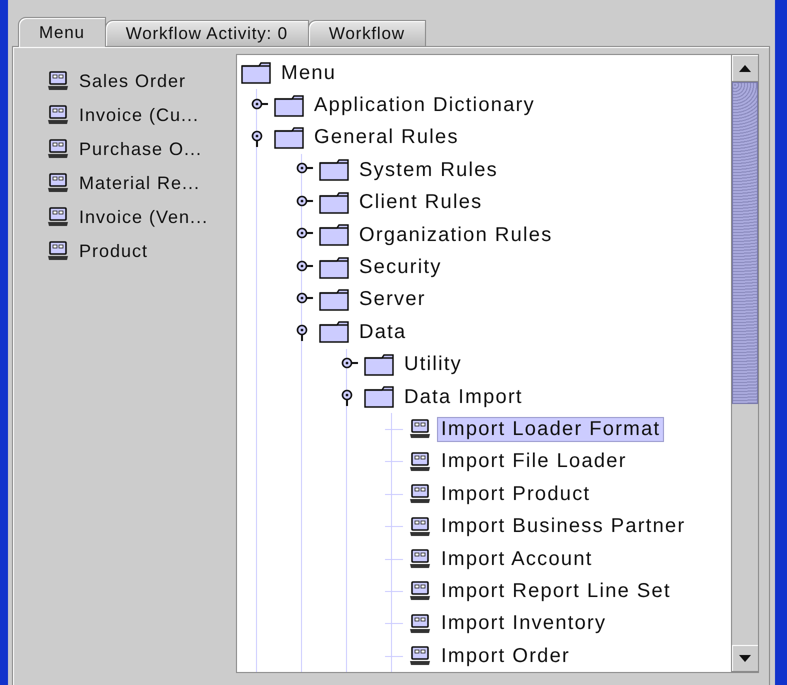 This screenshot has width=787, height=685. What do you see at coordinates (367, 33) in the screenshot?
I see `tab: Workflow` at bounding box center [367, 33].